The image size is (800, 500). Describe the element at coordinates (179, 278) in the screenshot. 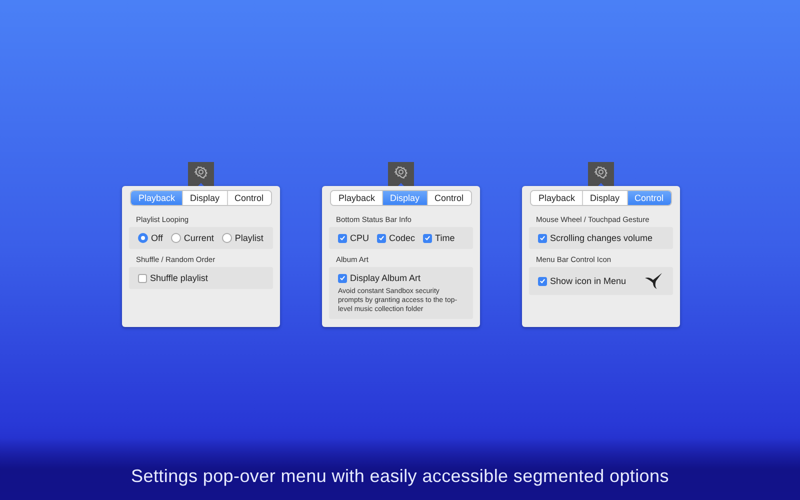

I see `option-label: Shuffle playlist` at that location.